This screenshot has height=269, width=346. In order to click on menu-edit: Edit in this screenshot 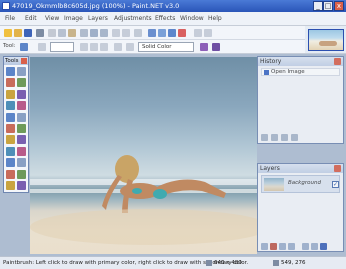, I will do `click(31, 18)`.